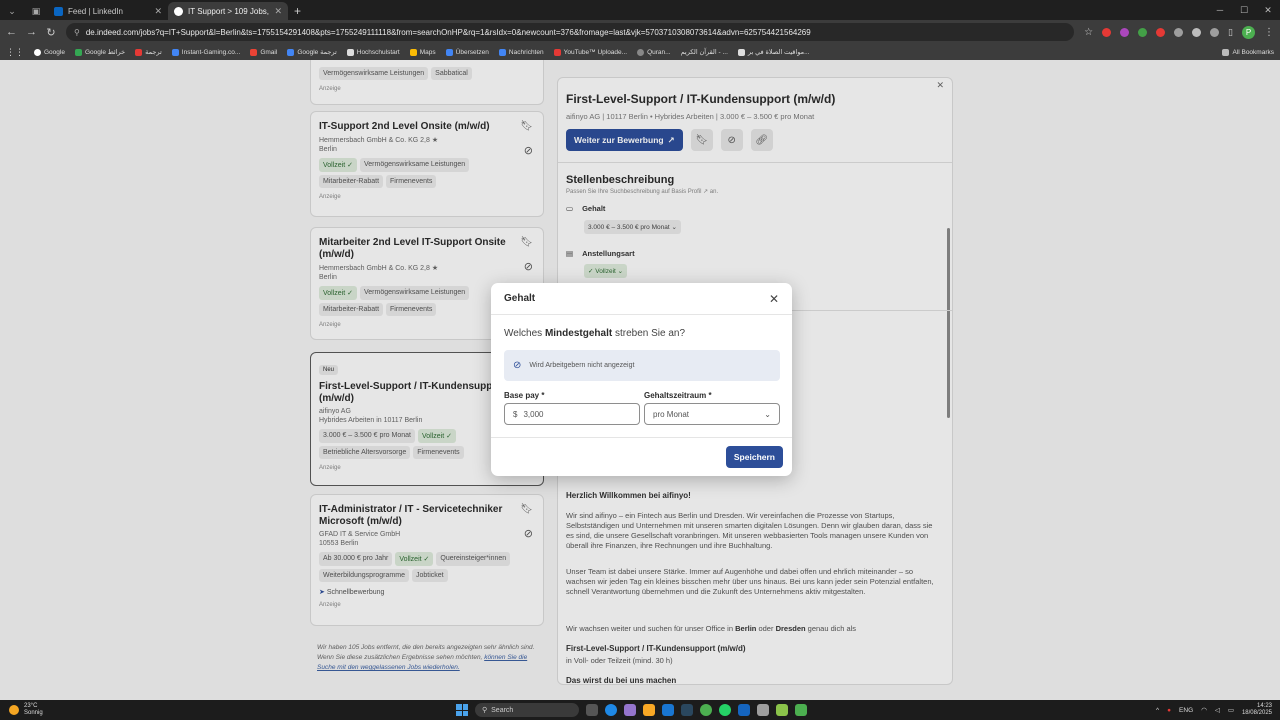  What do you see at coordinates (515, 414) in the screenshot?
I see `currency-symbol: $` at bounding box center [515, 414].